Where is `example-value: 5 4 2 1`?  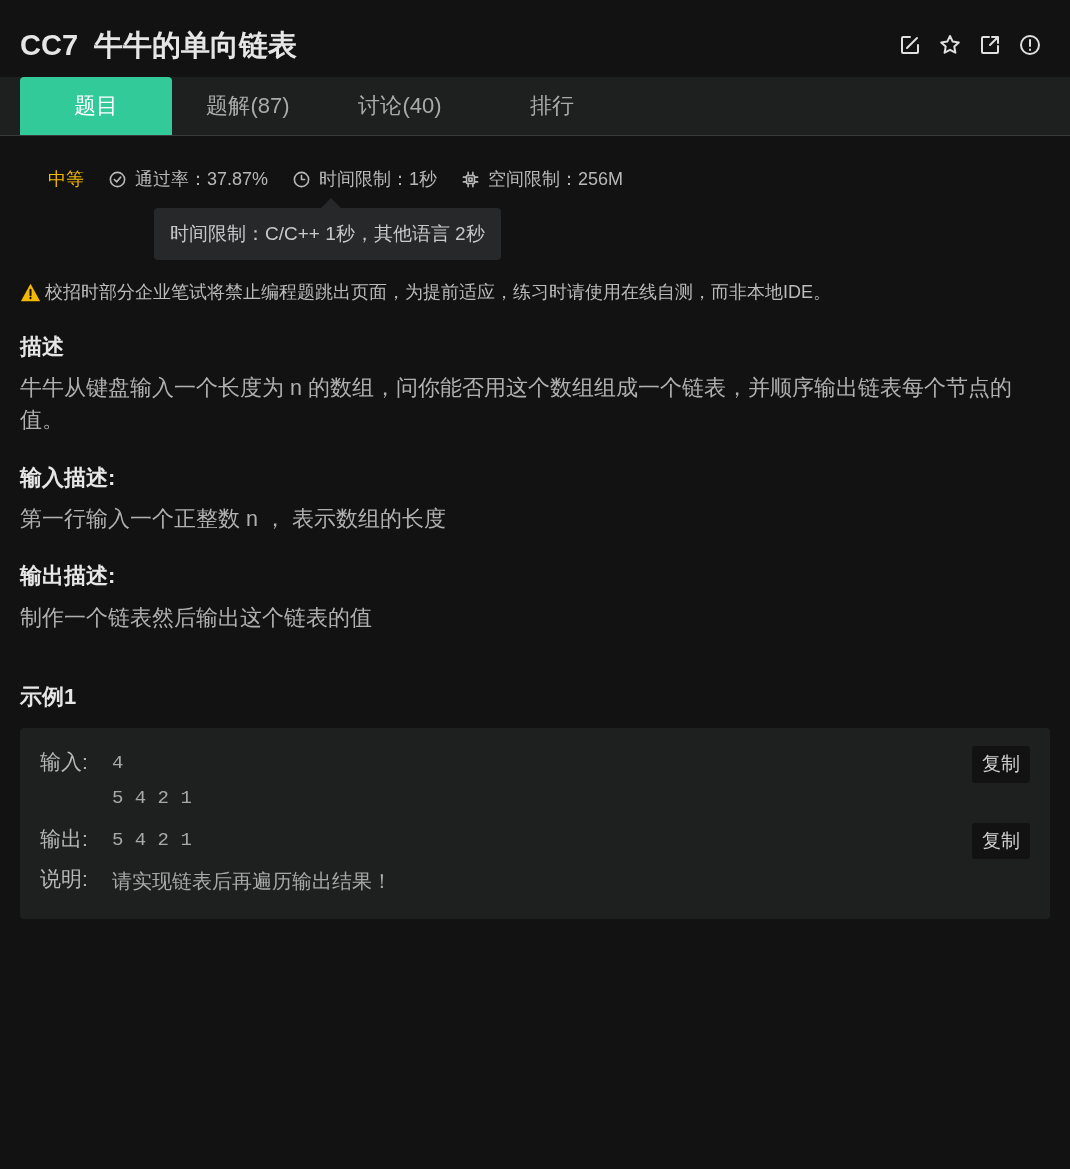
example-value: 5 4 2 1 is located at coordinates (152, 840).